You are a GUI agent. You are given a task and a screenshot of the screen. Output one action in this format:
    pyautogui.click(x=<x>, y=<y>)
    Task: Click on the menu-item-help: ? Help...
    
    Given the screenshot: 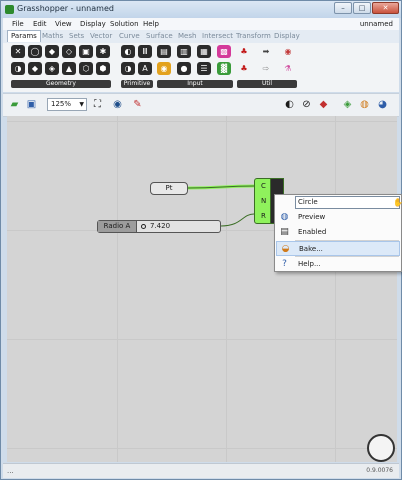 What is the action you would take?
    pyautogui.click(x=338, y=264)
    